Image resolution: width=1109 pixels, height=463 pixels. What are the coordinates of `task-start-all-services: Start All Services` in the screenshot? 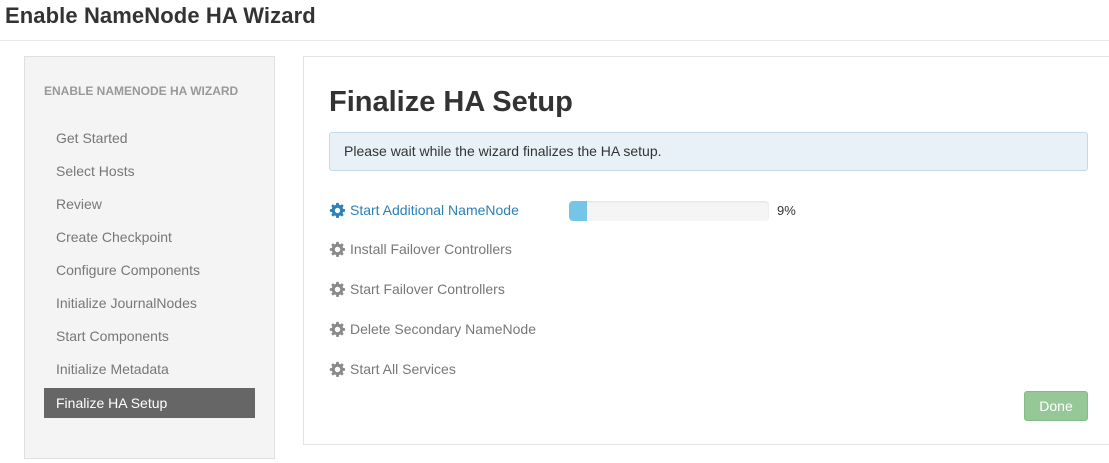 It's located at (392, 369).